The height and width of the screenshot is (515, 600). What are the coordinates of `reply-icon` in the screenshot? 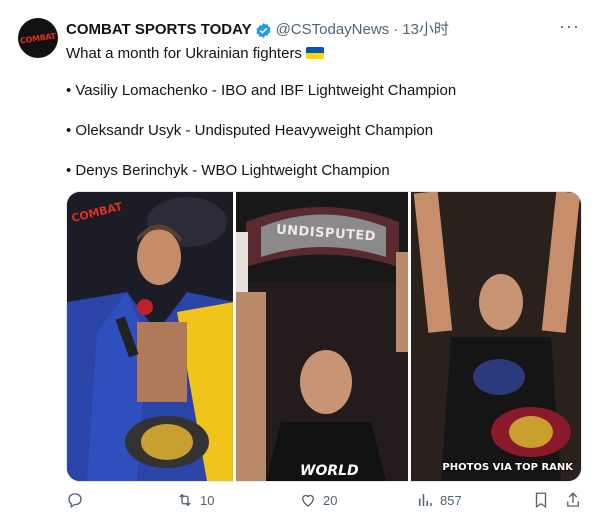 It's located at (75, 500).